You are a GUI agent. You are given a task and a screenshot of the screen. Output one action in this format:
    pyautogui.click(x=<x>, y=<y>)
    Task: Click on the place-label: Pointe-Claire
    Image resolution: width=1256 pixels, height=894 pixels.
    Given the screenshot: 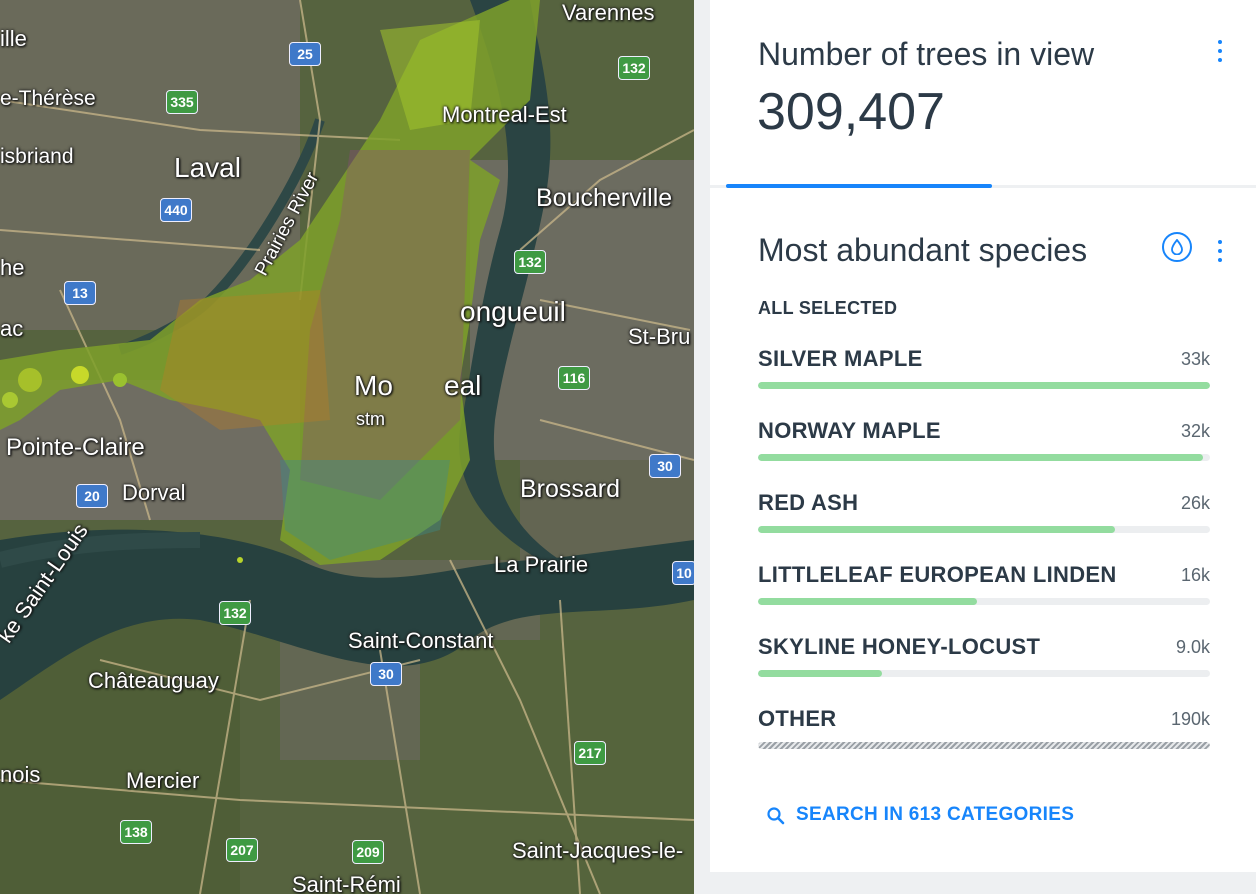 What is the action you would take?
    pyautogui.click(x=75, y=447)
    